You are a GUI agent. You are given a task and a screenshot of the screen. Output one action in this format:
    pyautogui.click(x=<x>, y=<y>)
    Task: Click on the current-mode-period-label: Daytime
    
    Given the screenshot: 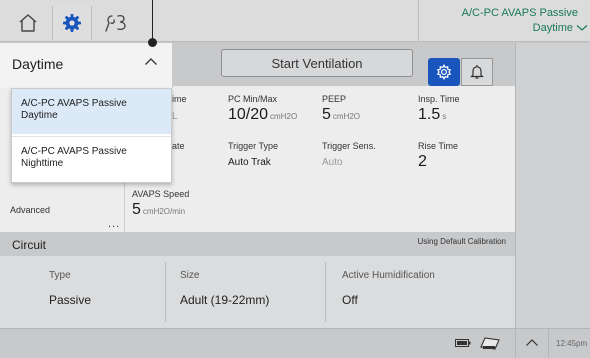 What is the action you would take?
    pyautogui.click(x=552, y=28)
    